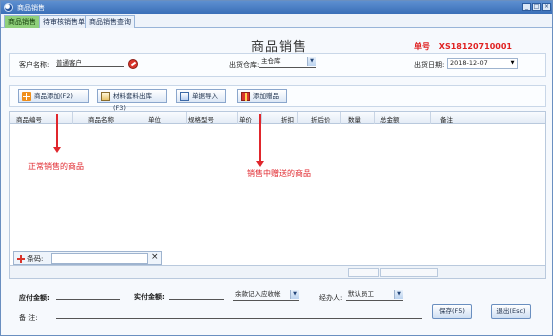  Describe the element at coordinates (110, 21) in the screenshot. I see `tab-sales-query: 商品销售查询` at that location.